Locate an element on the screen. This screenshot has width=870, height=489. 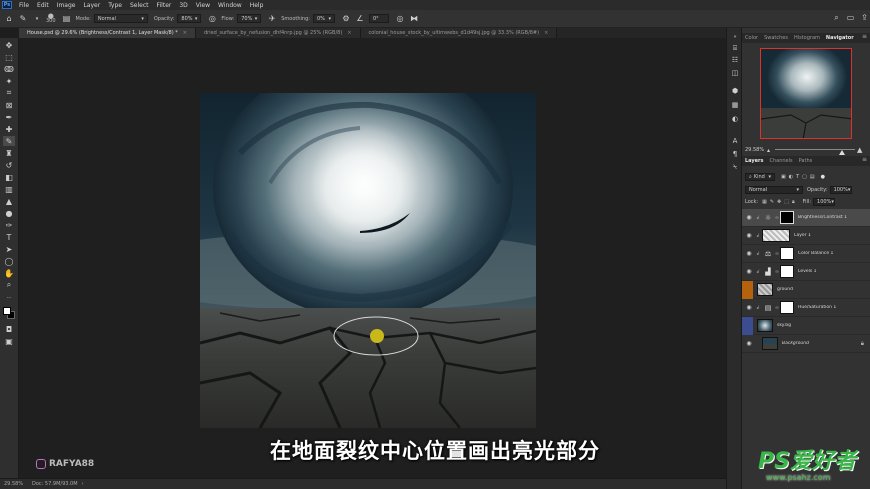
pressure-opacity-icon: ◎ is located at coordinates (212, 19).